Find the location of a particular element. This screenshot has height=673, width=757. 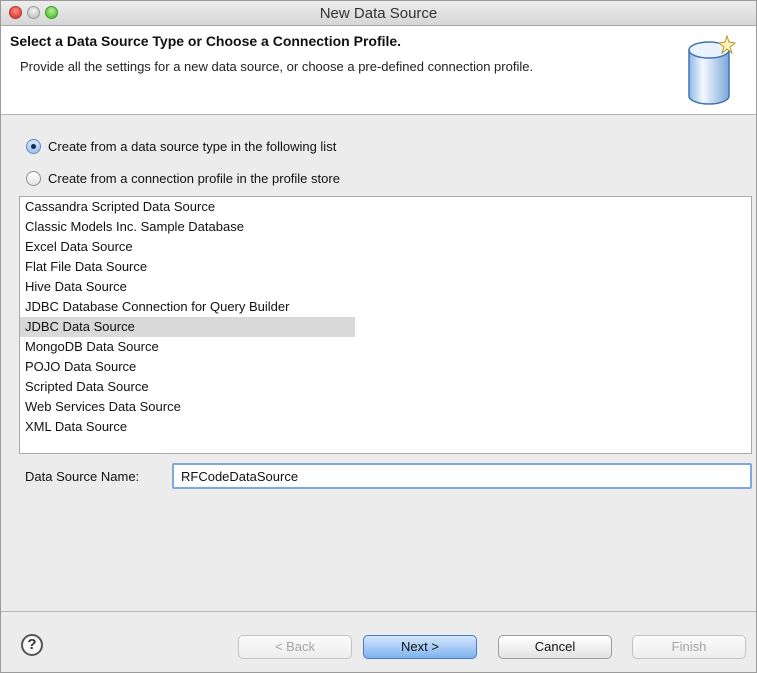

footer-separator is located at coordinates (378, 611).